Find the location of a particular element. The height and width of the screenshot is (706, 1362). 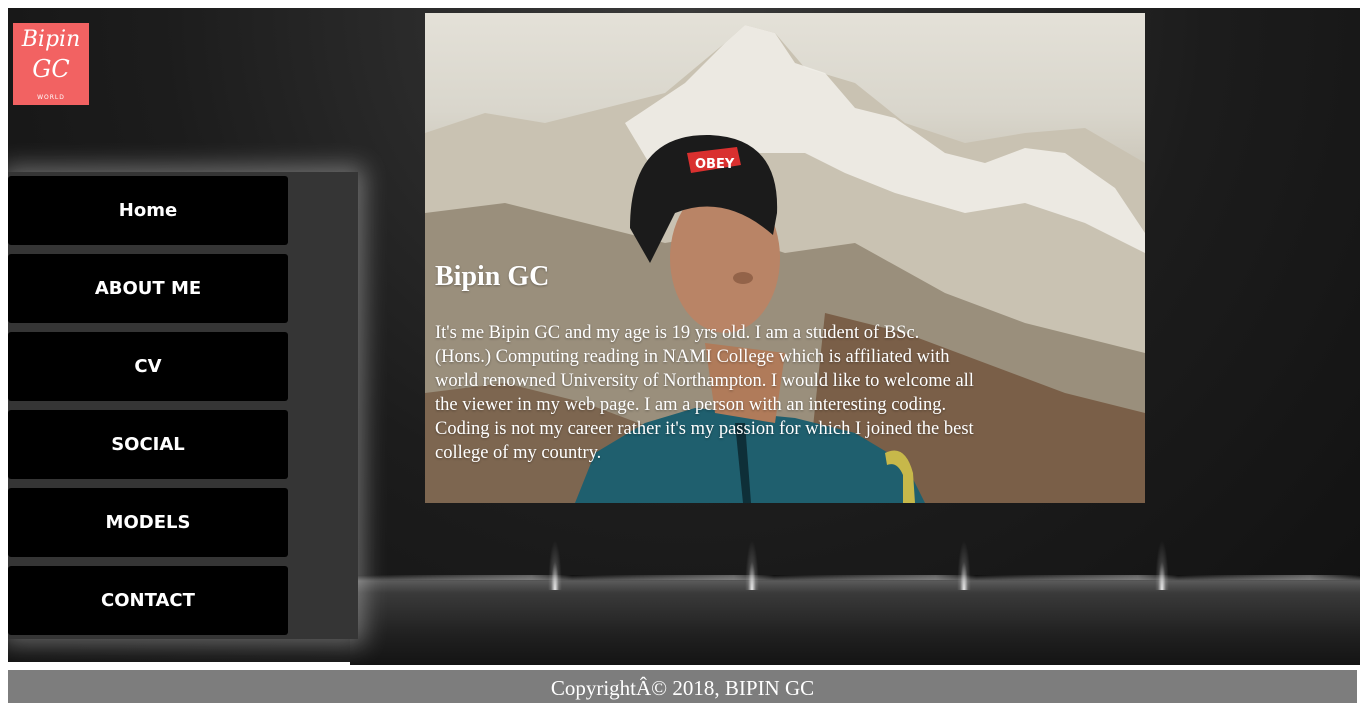

nav-cv-button: CV is located at coordinates (148, 366).